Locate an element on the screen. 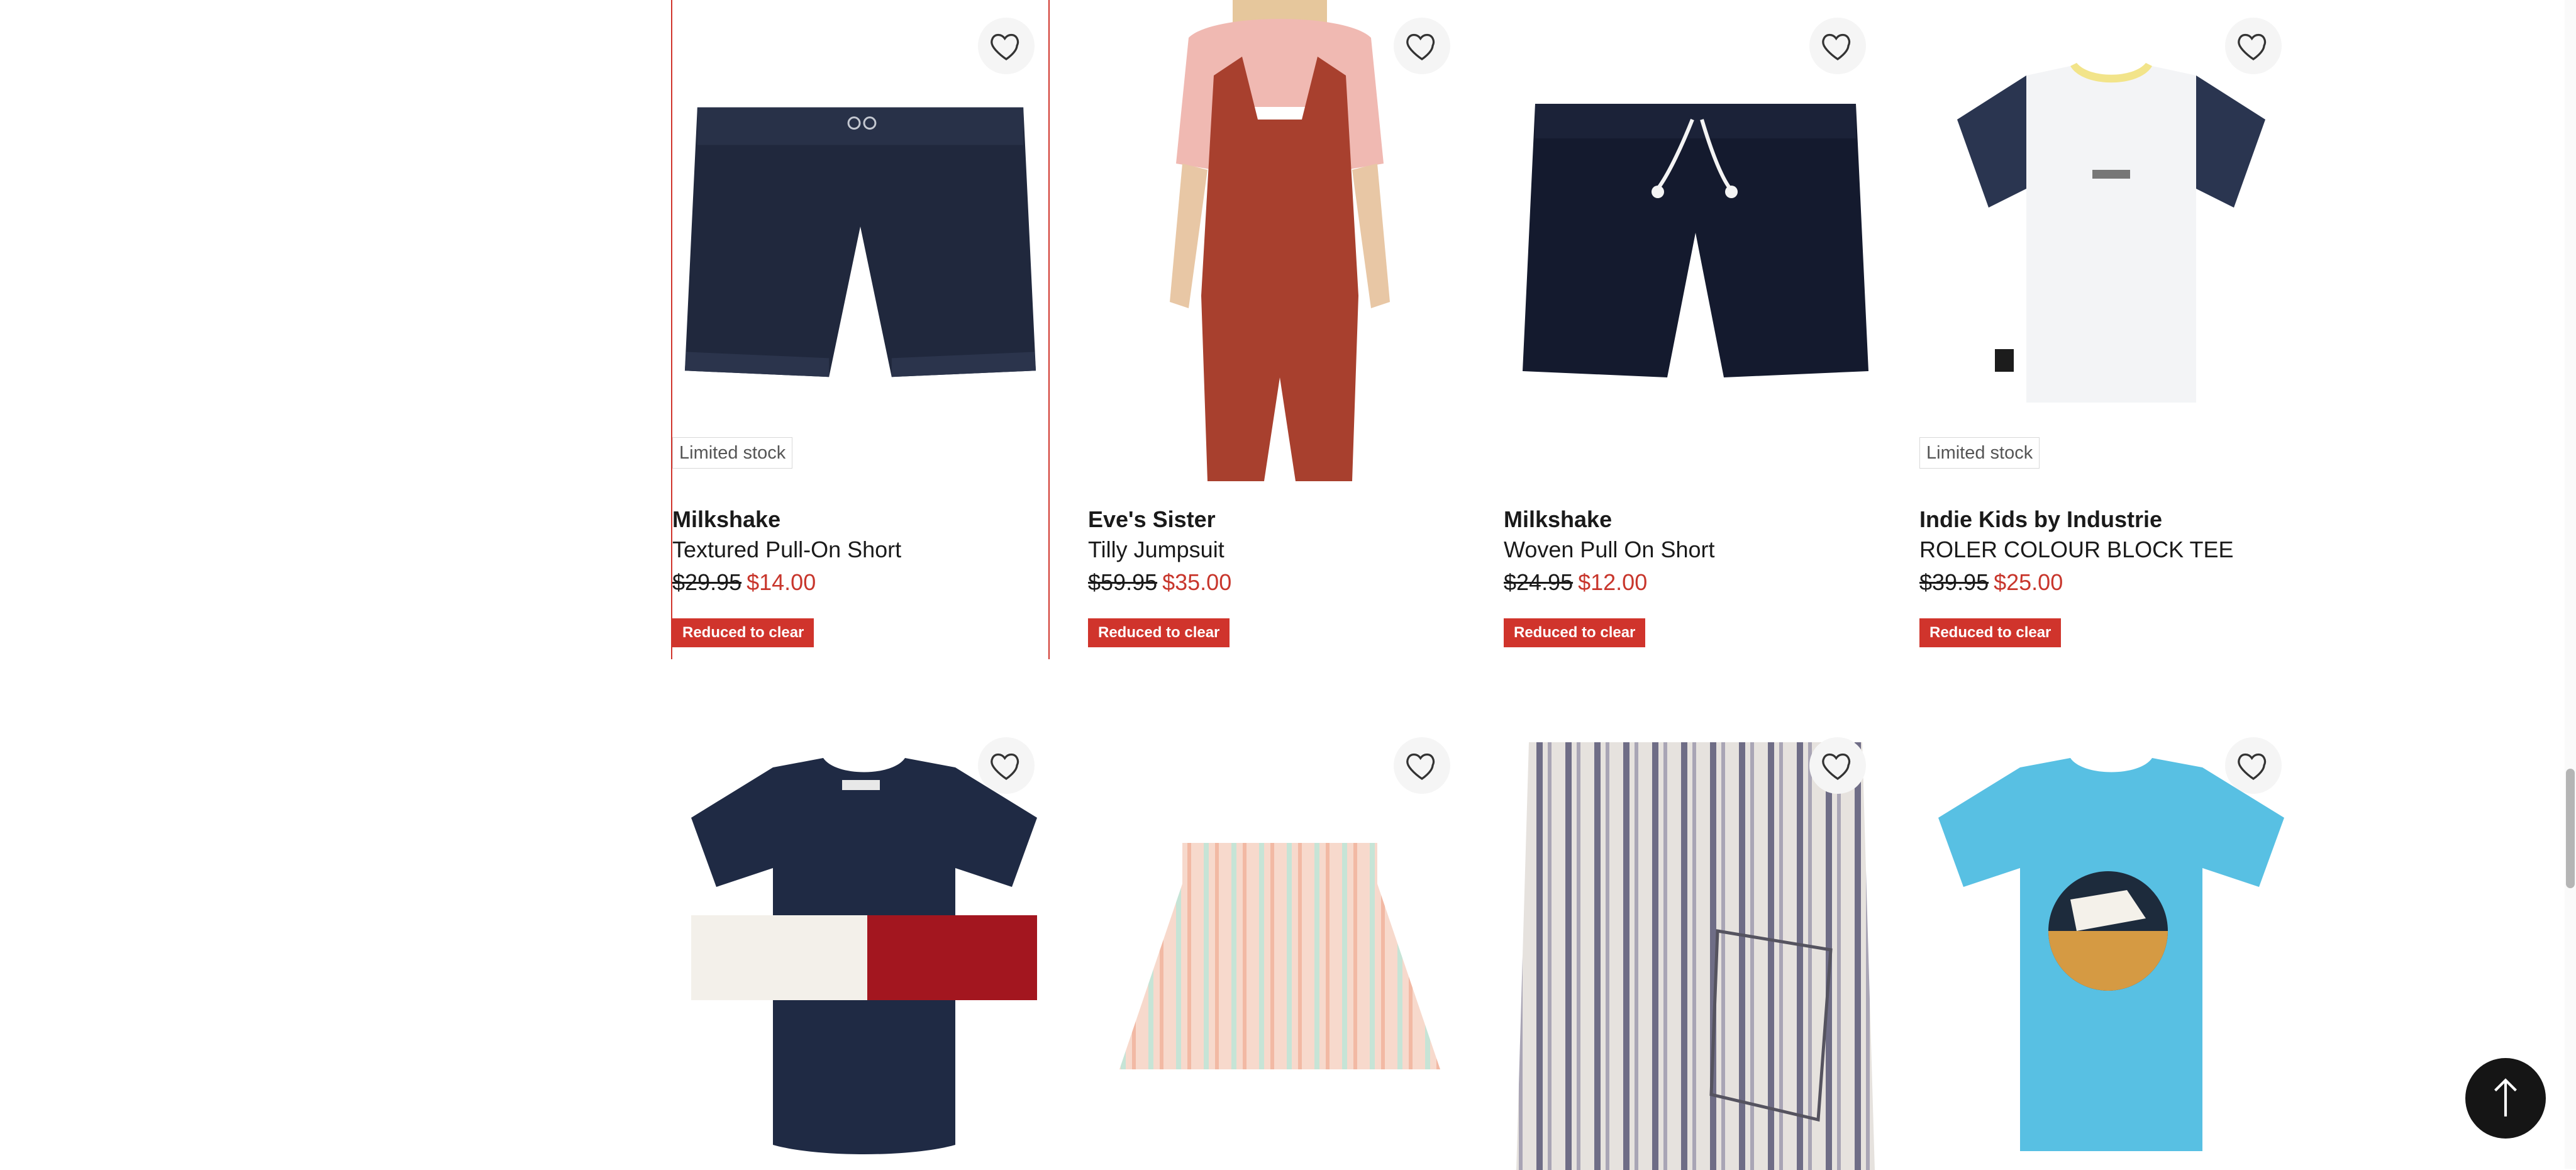  pastel-stripe-skirt-image is located at coordinates (1280, 956).